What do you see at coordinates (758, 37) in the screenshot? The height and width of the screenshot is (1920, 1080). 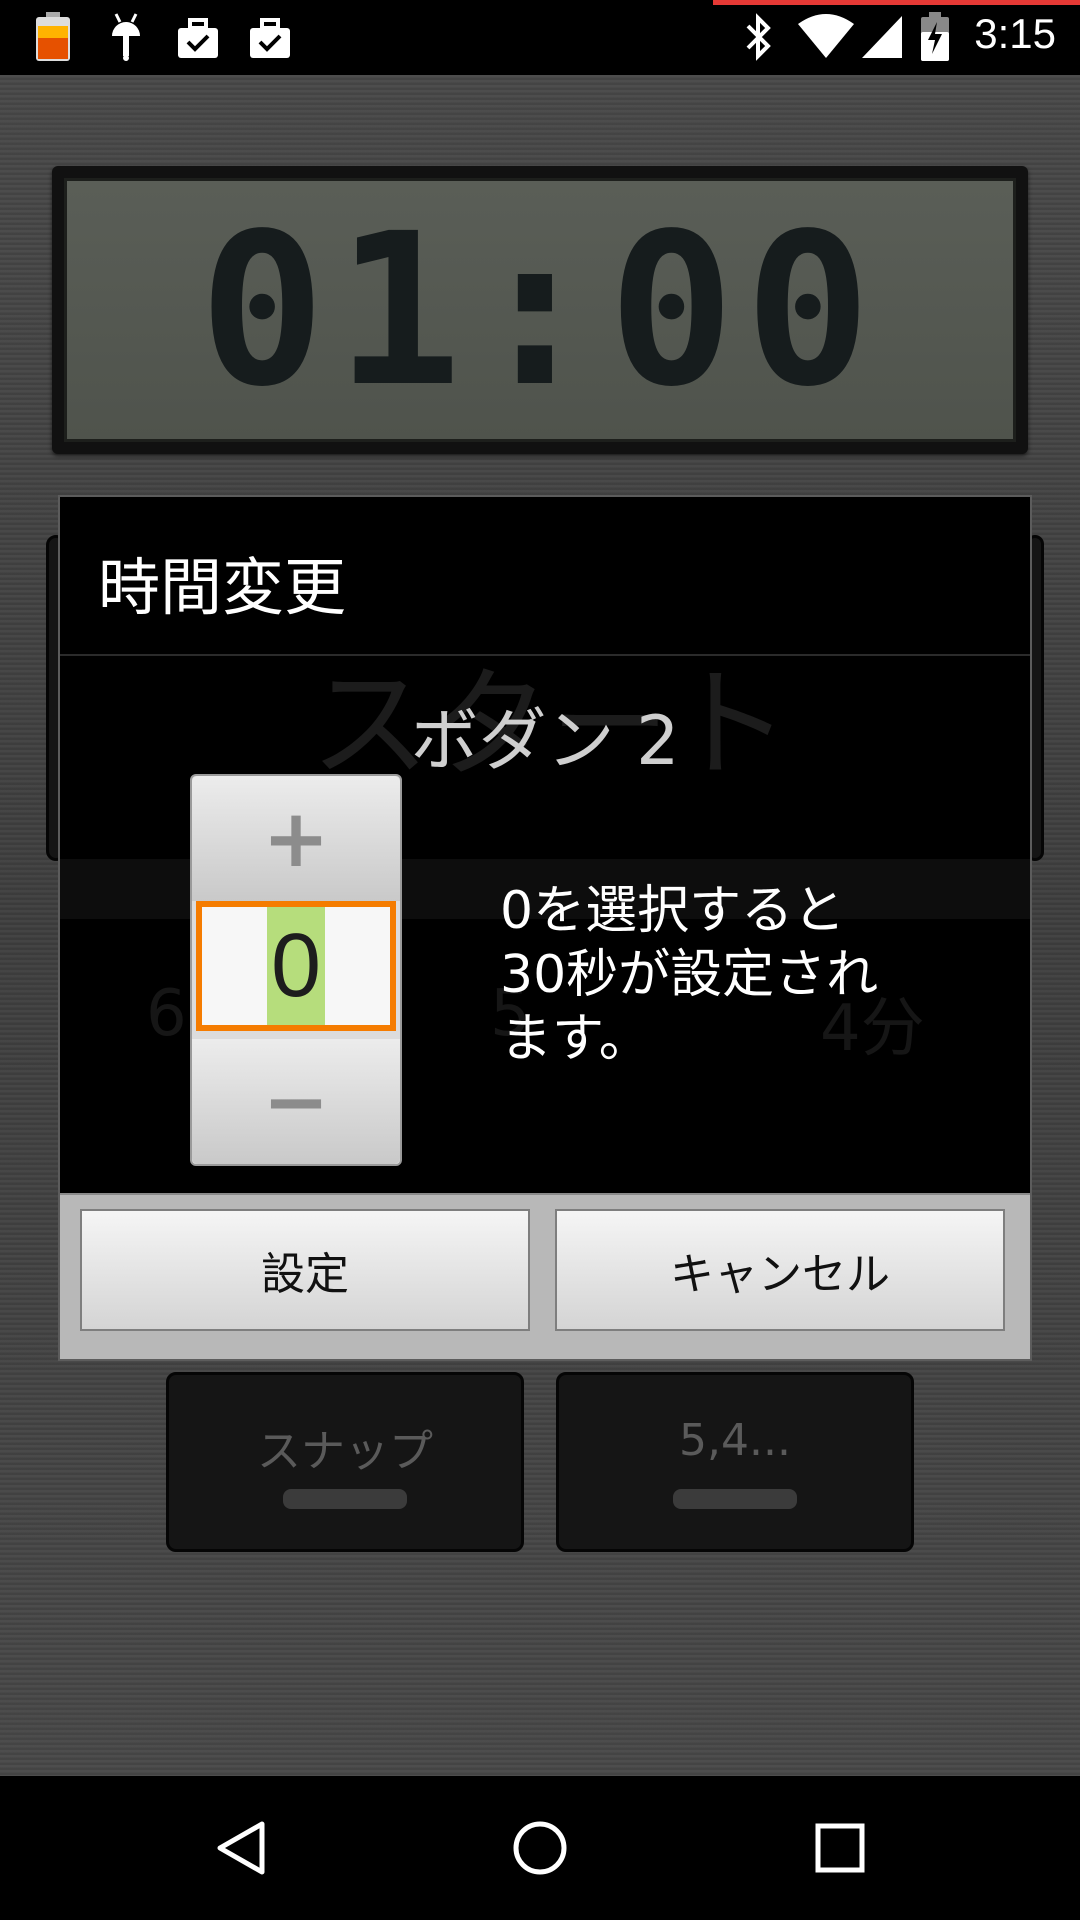 I see `bluetooth-icon` at bounding box center [758, 37].